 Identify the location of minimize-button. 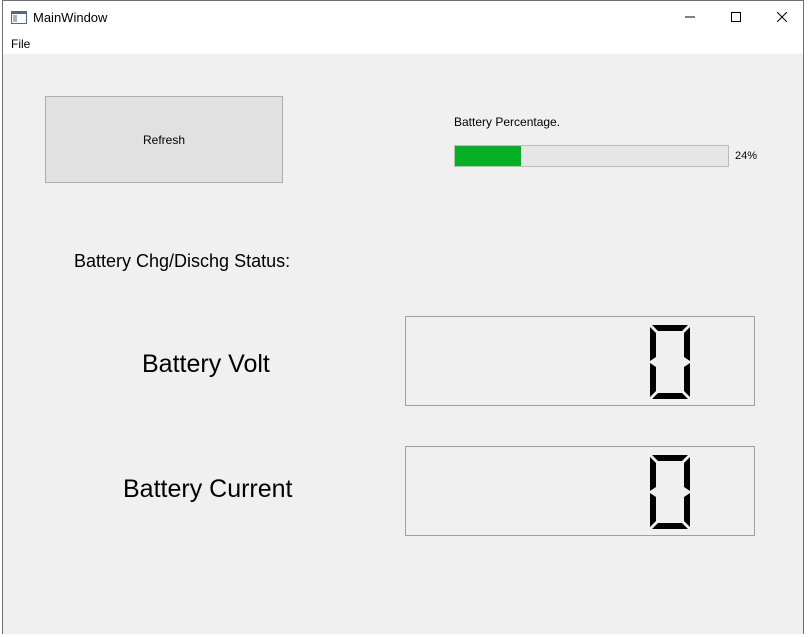
(690, 17).